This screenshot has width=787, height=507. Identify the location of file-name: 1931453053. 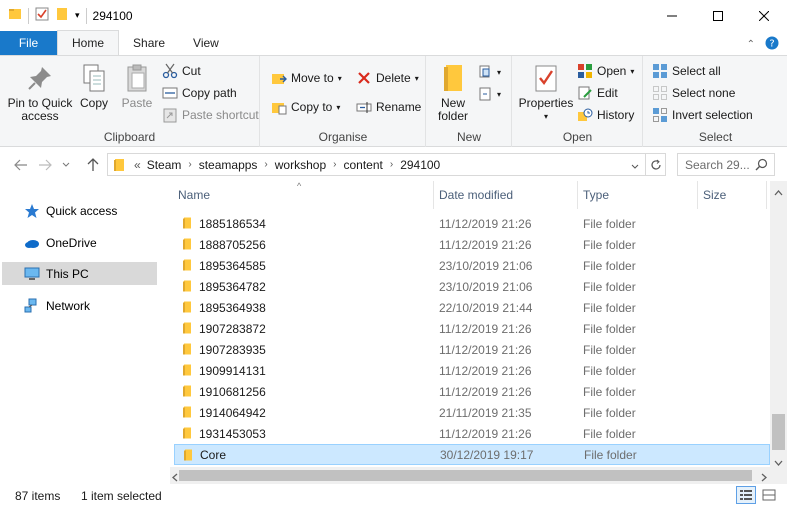
(232, 433).